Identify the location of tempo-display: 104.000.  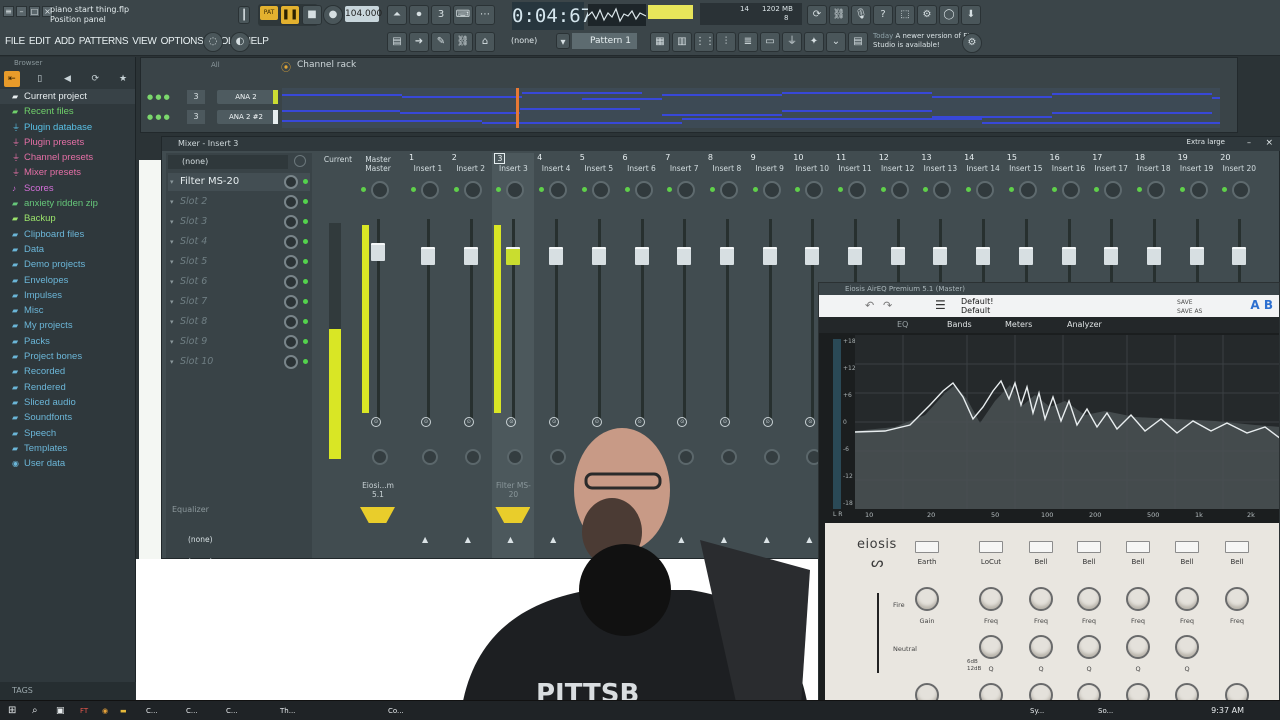
(363, 14).